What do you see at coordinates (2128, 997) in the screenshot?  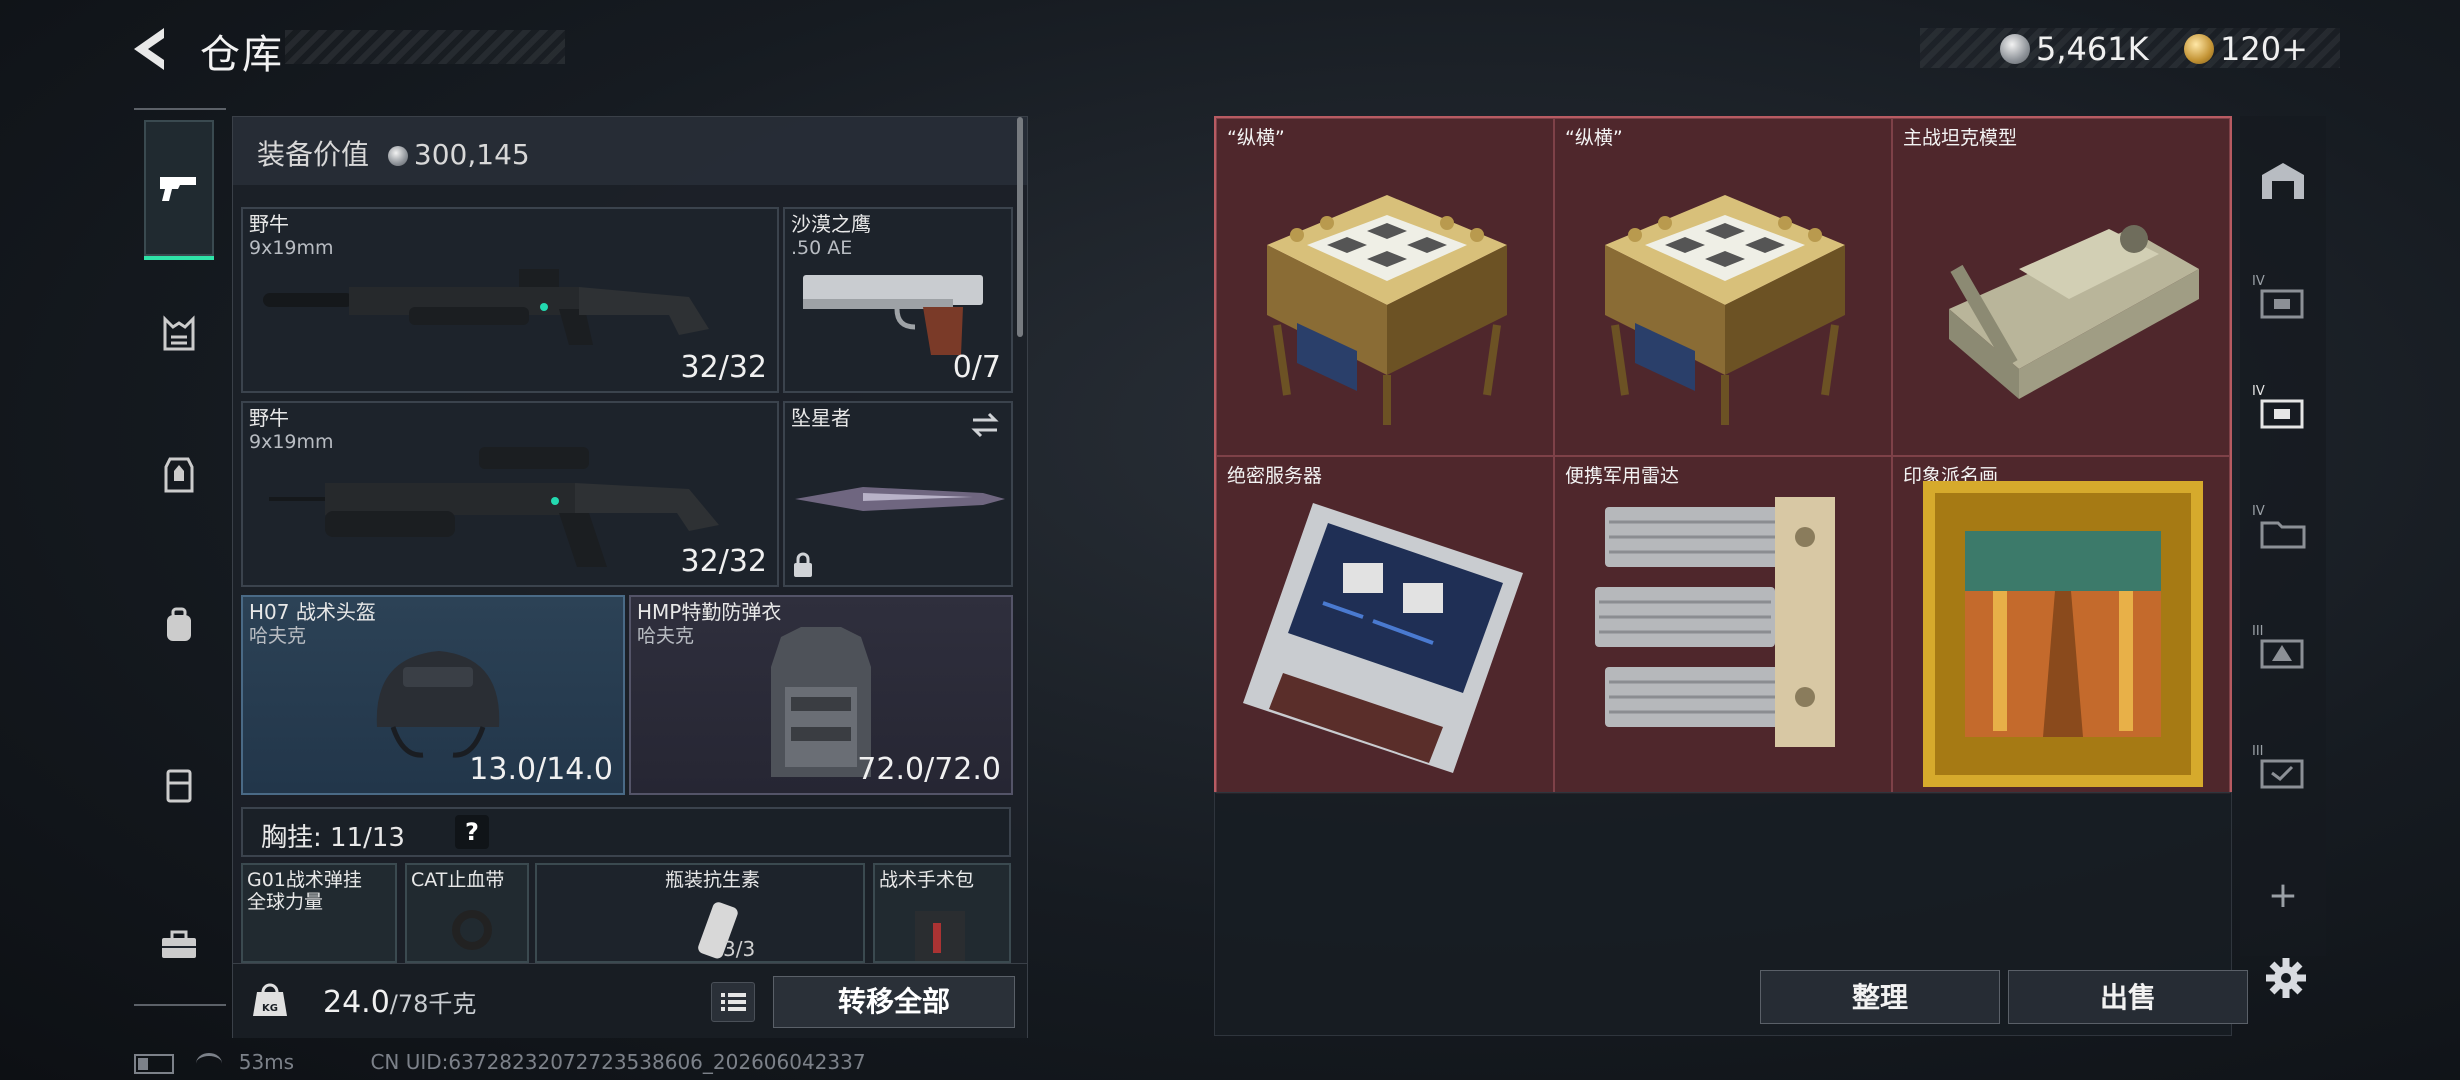 I see `sell-button: 出售` at bounding box center [2128, 997].